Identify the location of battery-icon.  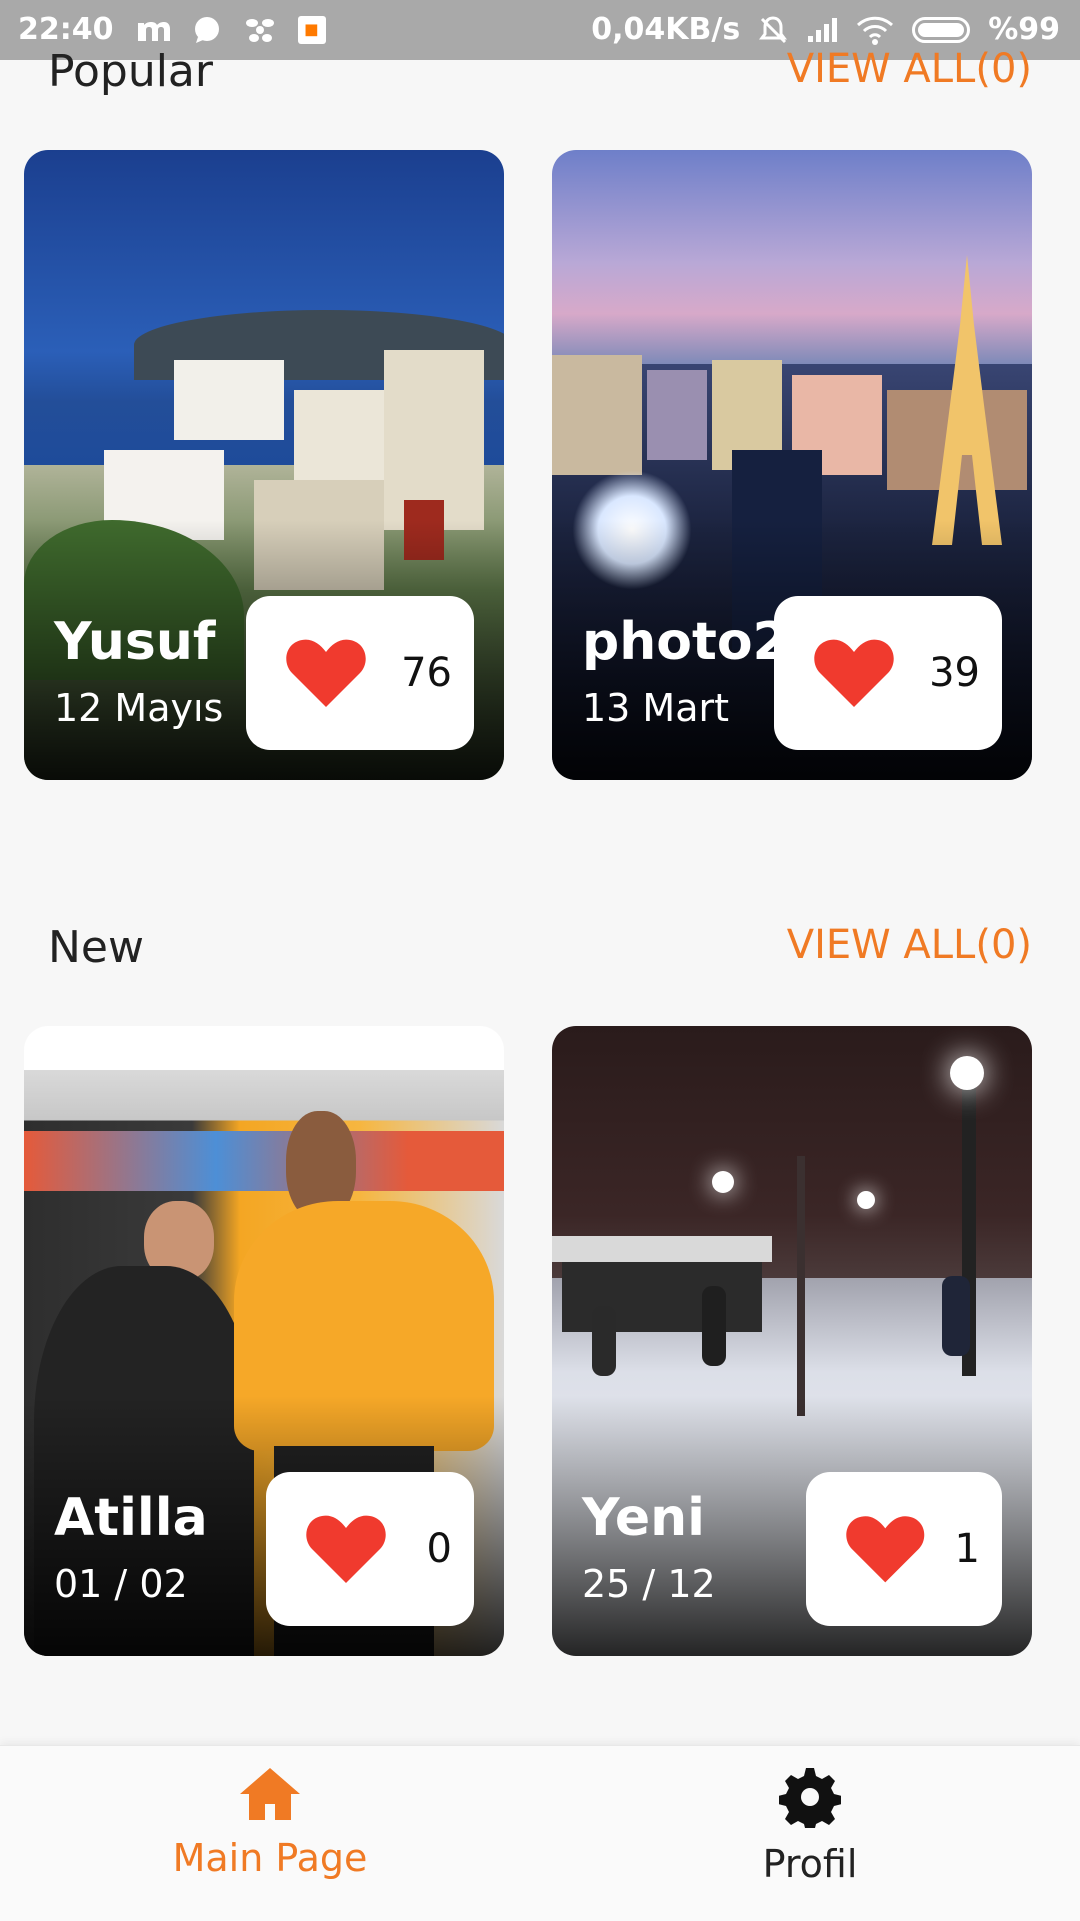
(941, 29).